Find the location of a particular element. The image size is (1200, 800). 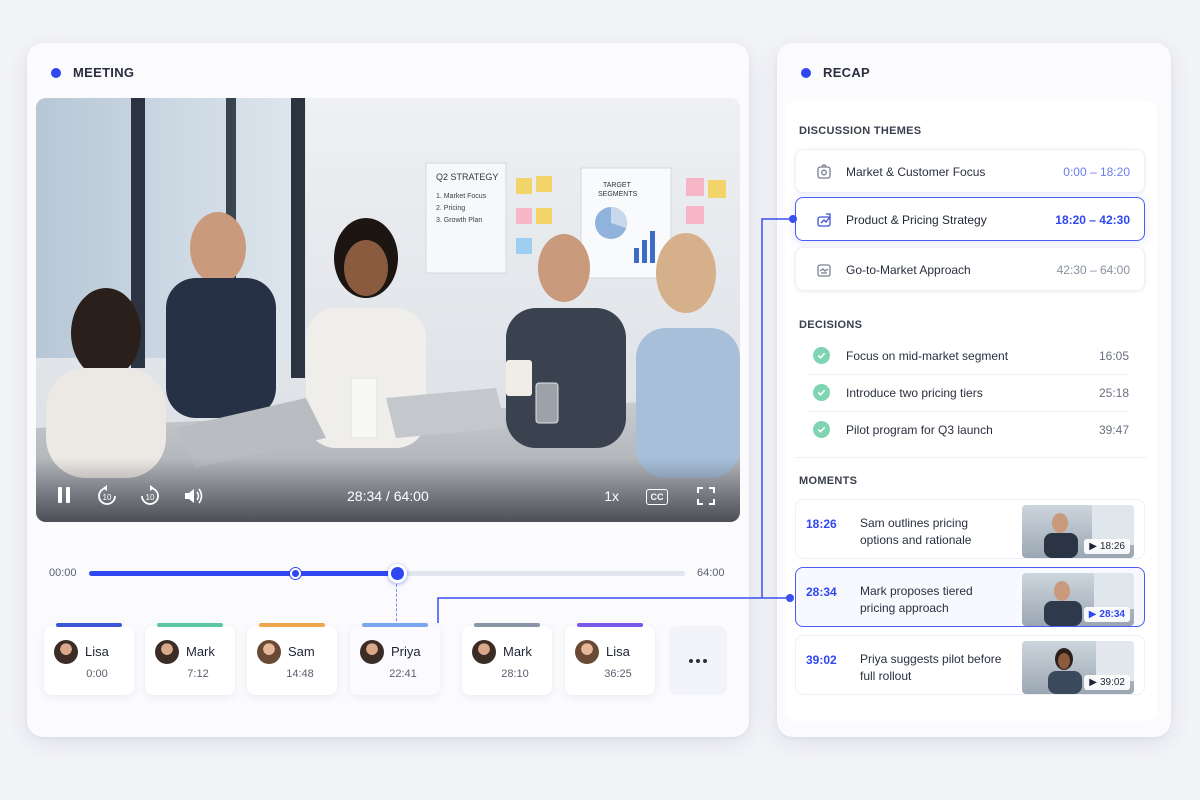

moments-section-title: MOMENTS is located at coordinates (828, 481).